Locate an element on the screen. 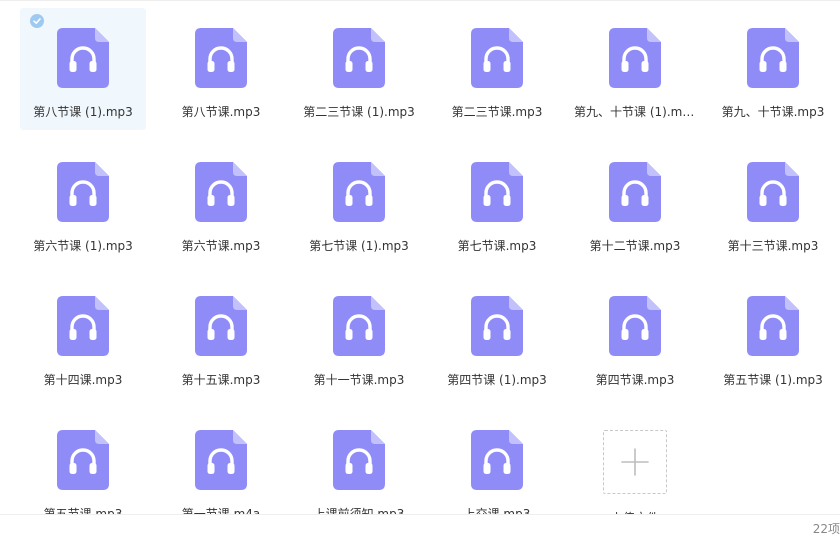  upload-tile is located at coordinates (635, 462).